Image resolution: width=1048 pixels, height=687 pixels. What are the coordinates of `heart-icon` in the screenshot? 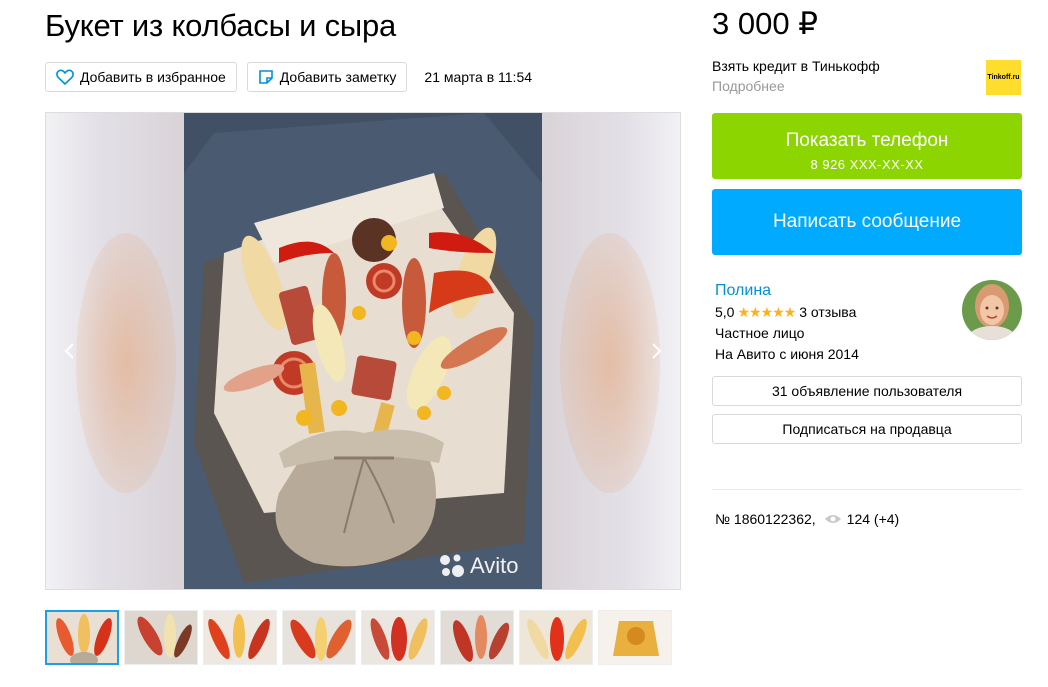 It's located at (65, 77).